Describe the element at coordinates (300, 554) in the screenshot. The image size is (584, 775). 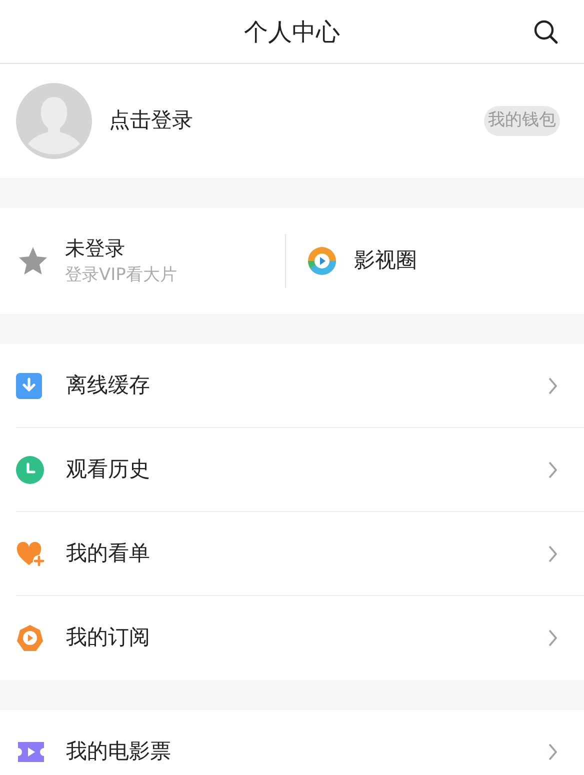
I see `menu-item: 我的看单` at that location.